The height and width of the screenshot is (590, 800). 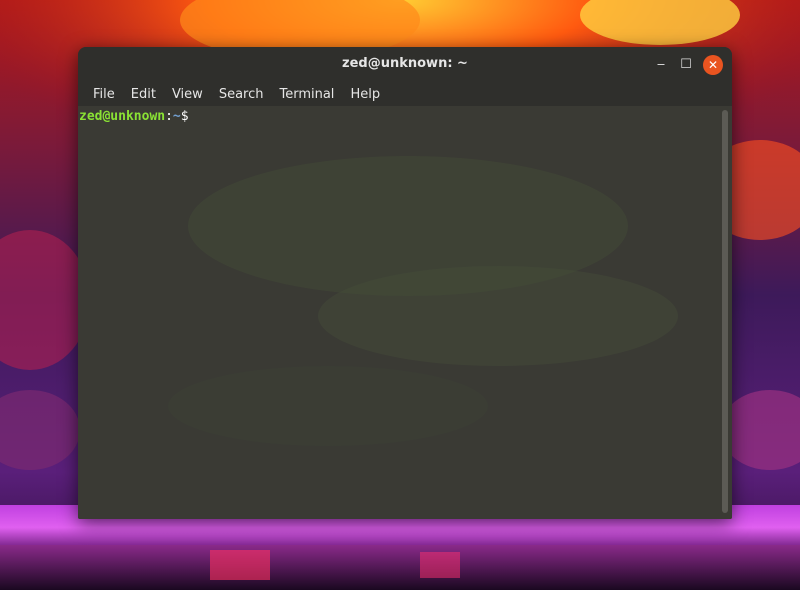 What do you see at coordinates (176, 116) in the screenshot?
I see `prompt-path: ~` at bounding box center [176, 116].